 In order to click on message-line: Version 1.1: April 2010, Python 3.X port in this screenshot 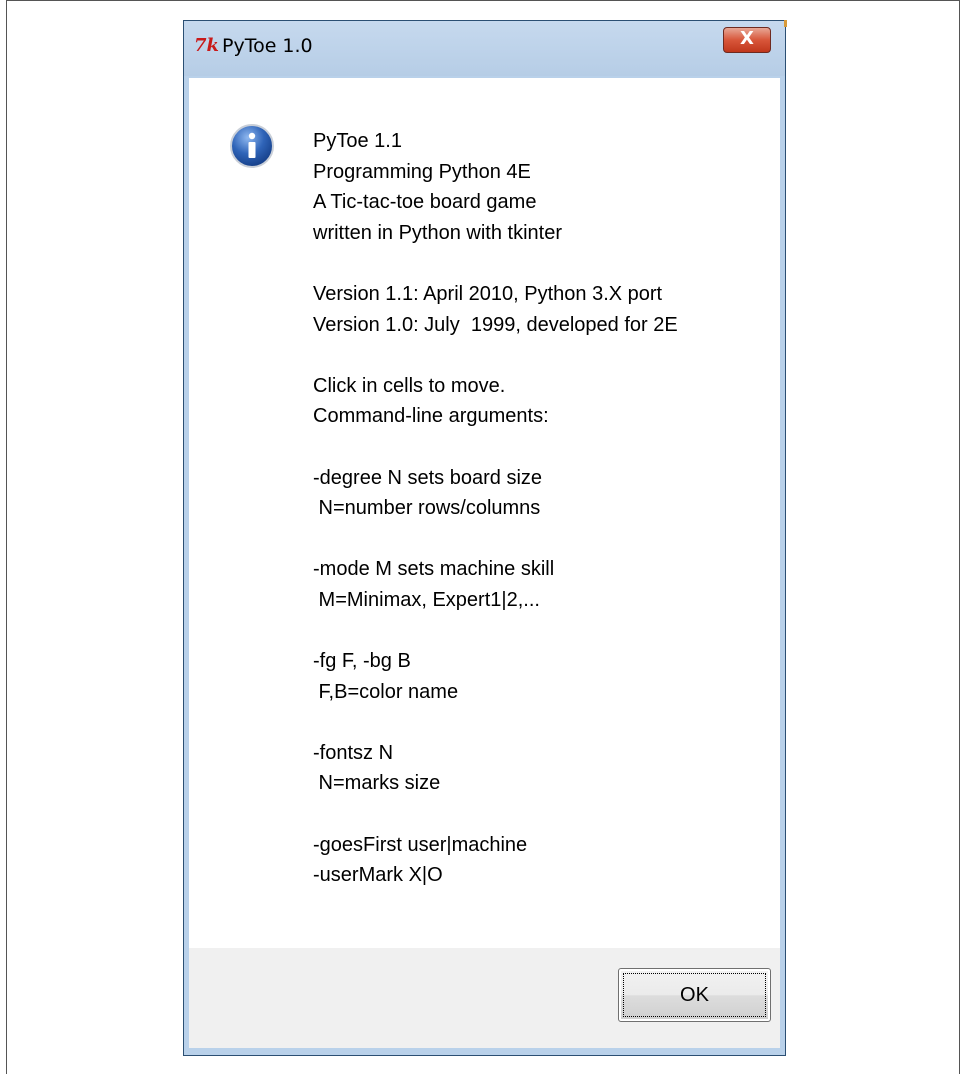, I will do `click(488, 293)`.